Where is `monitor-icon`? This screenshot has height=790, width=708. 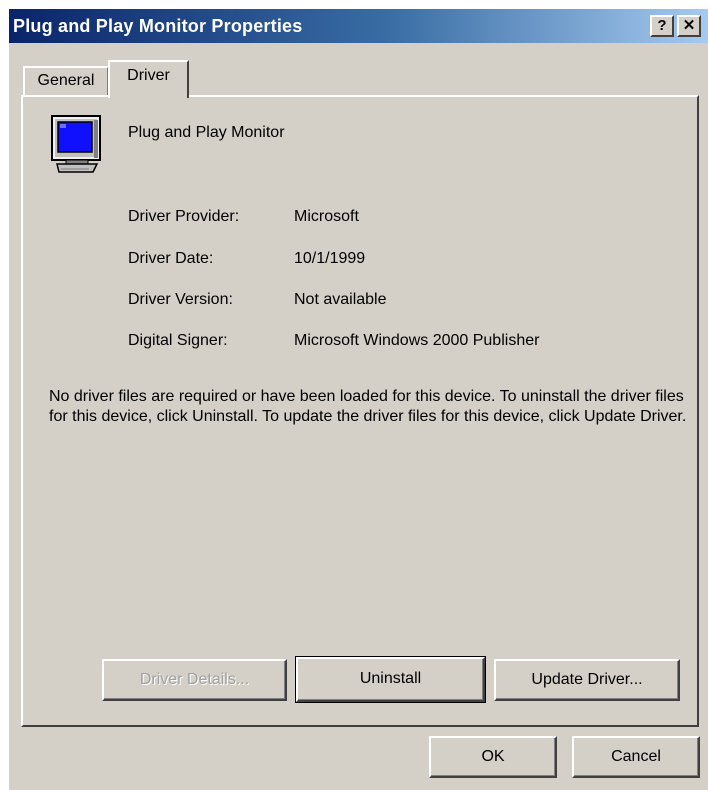 monitor-icon is located at coordinates (76, 144).